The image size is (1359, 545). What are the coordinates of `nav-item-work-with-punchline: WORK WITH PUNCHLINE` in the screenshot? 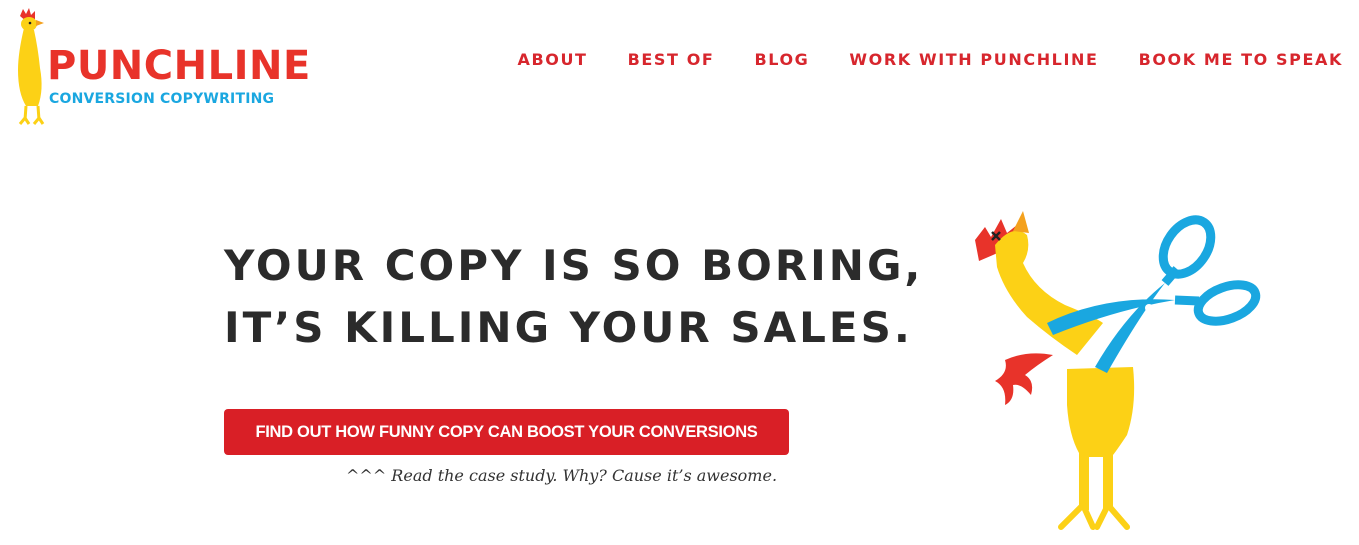 It's located at (973, 59).